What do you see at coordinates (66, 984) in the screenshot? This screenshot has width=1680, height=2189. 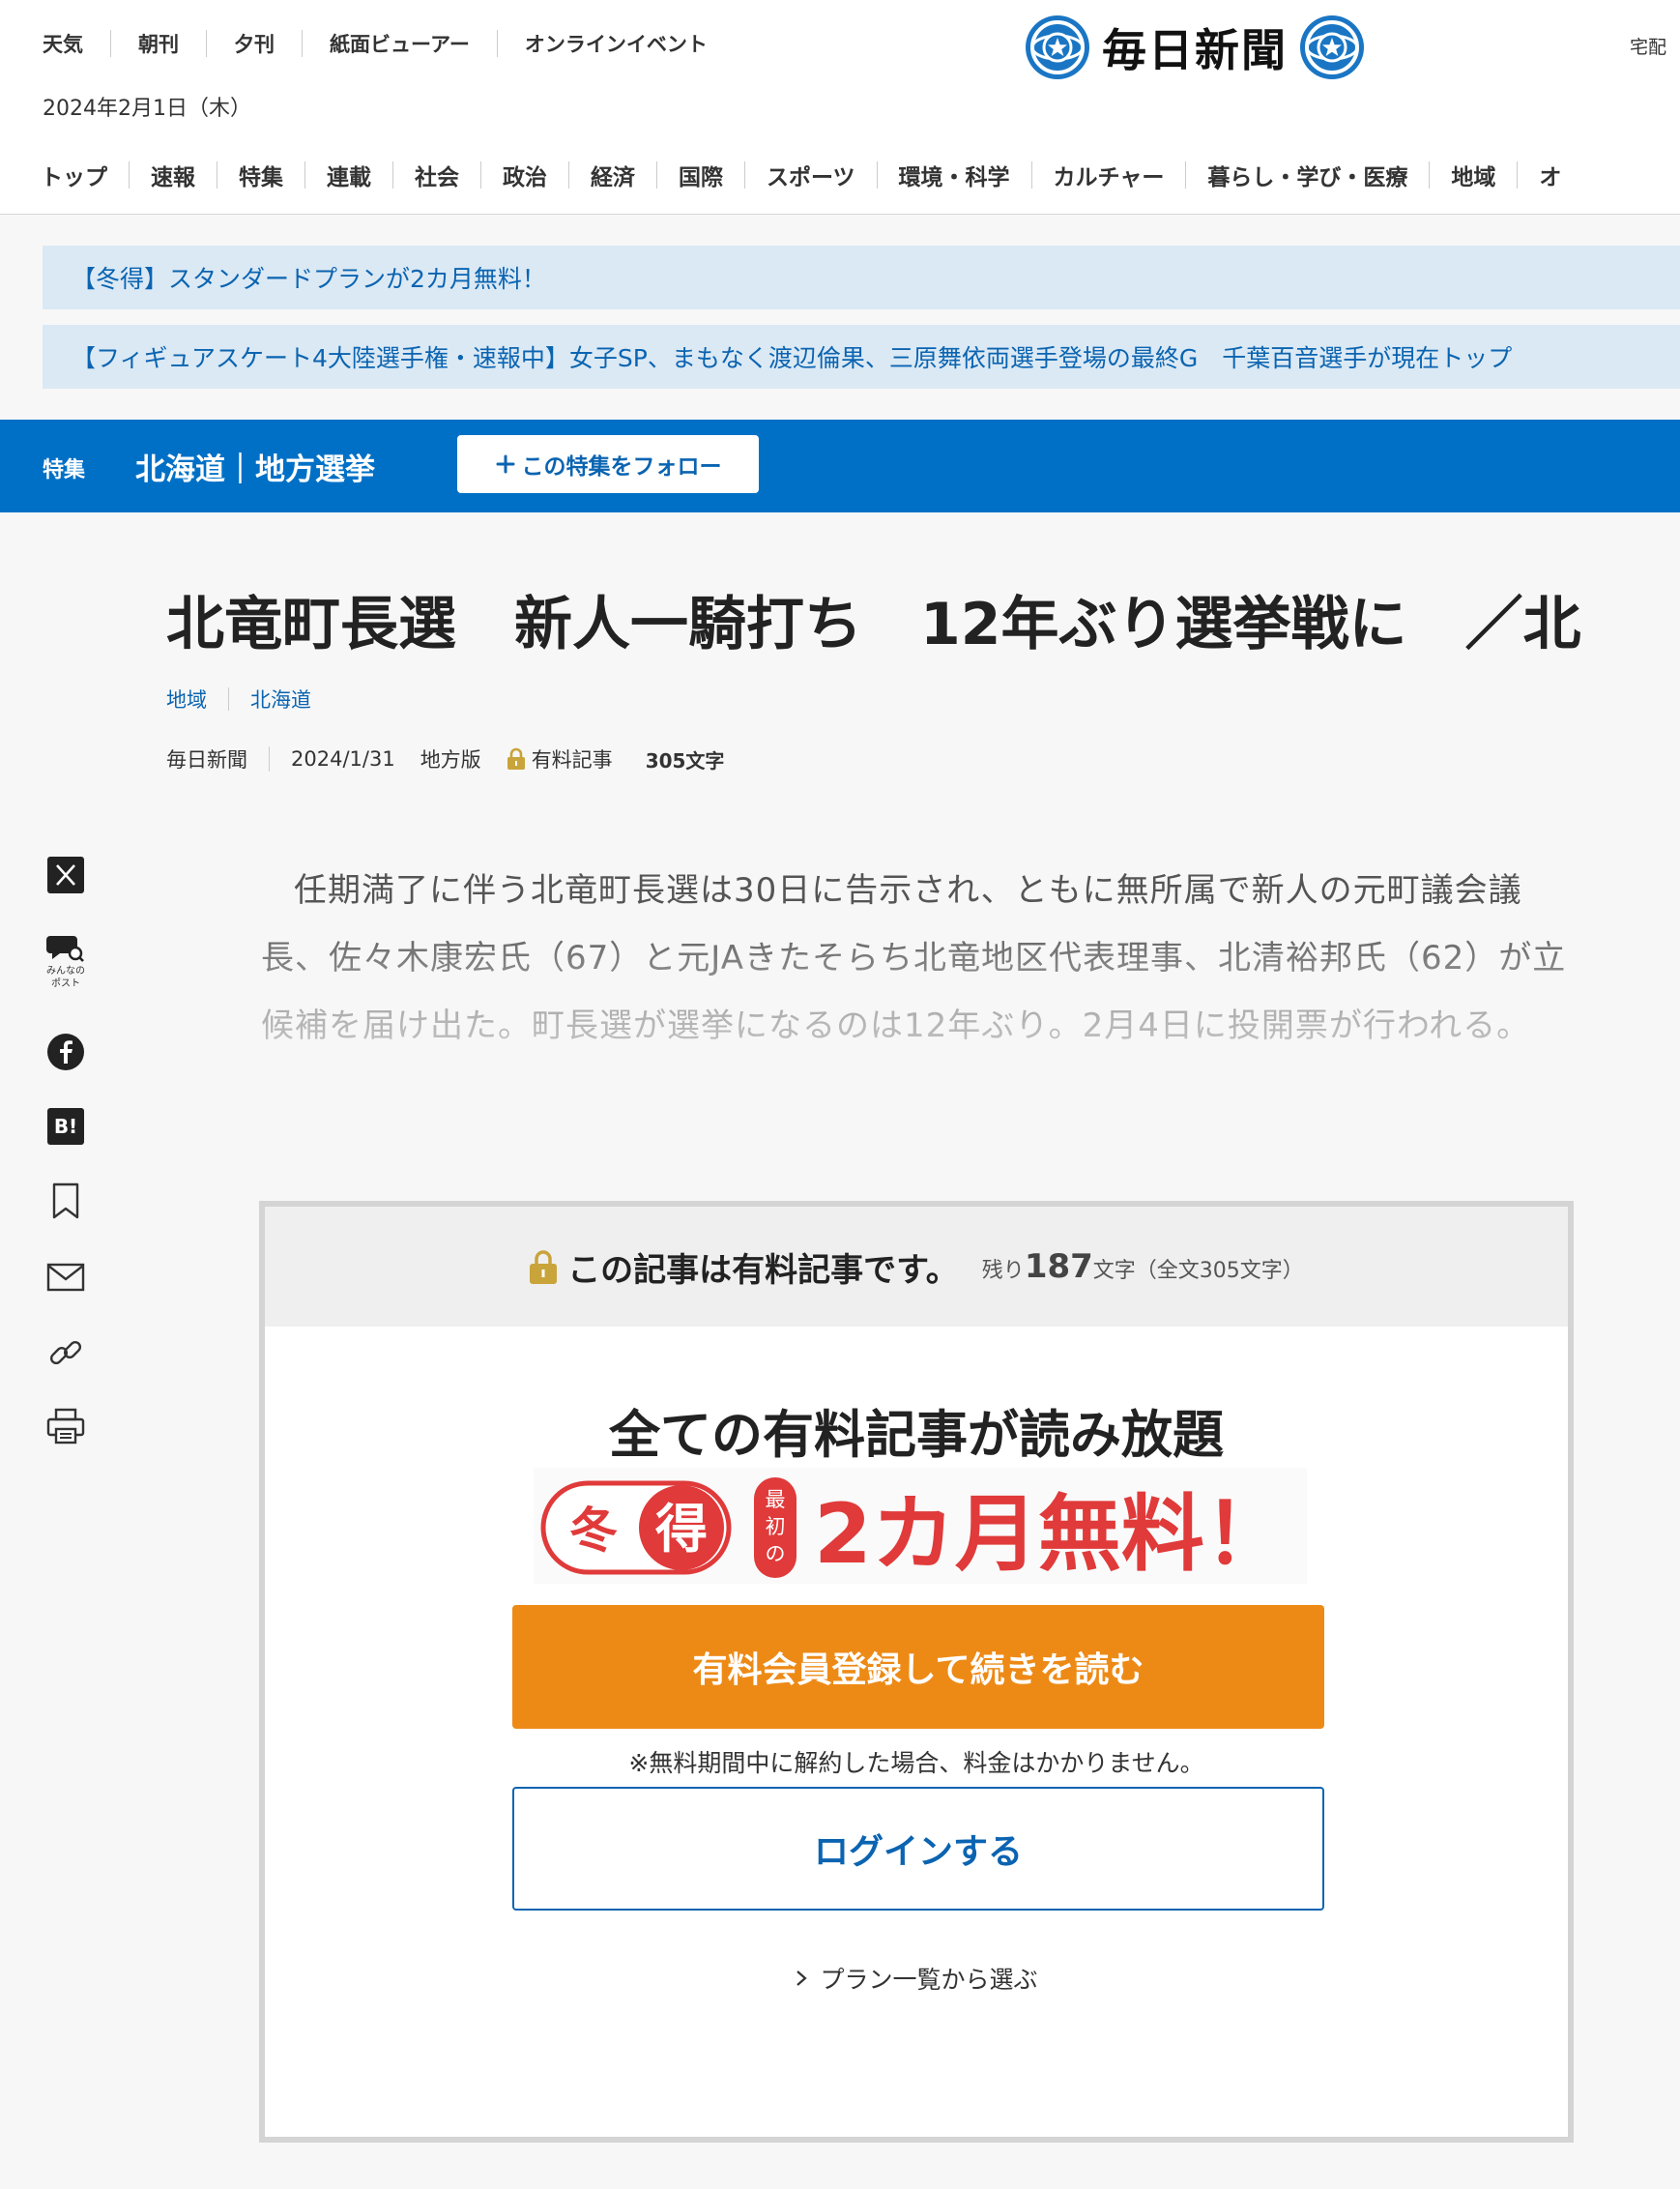 I see `post-label-line2: ポスト` at bounding box center [66, 984].